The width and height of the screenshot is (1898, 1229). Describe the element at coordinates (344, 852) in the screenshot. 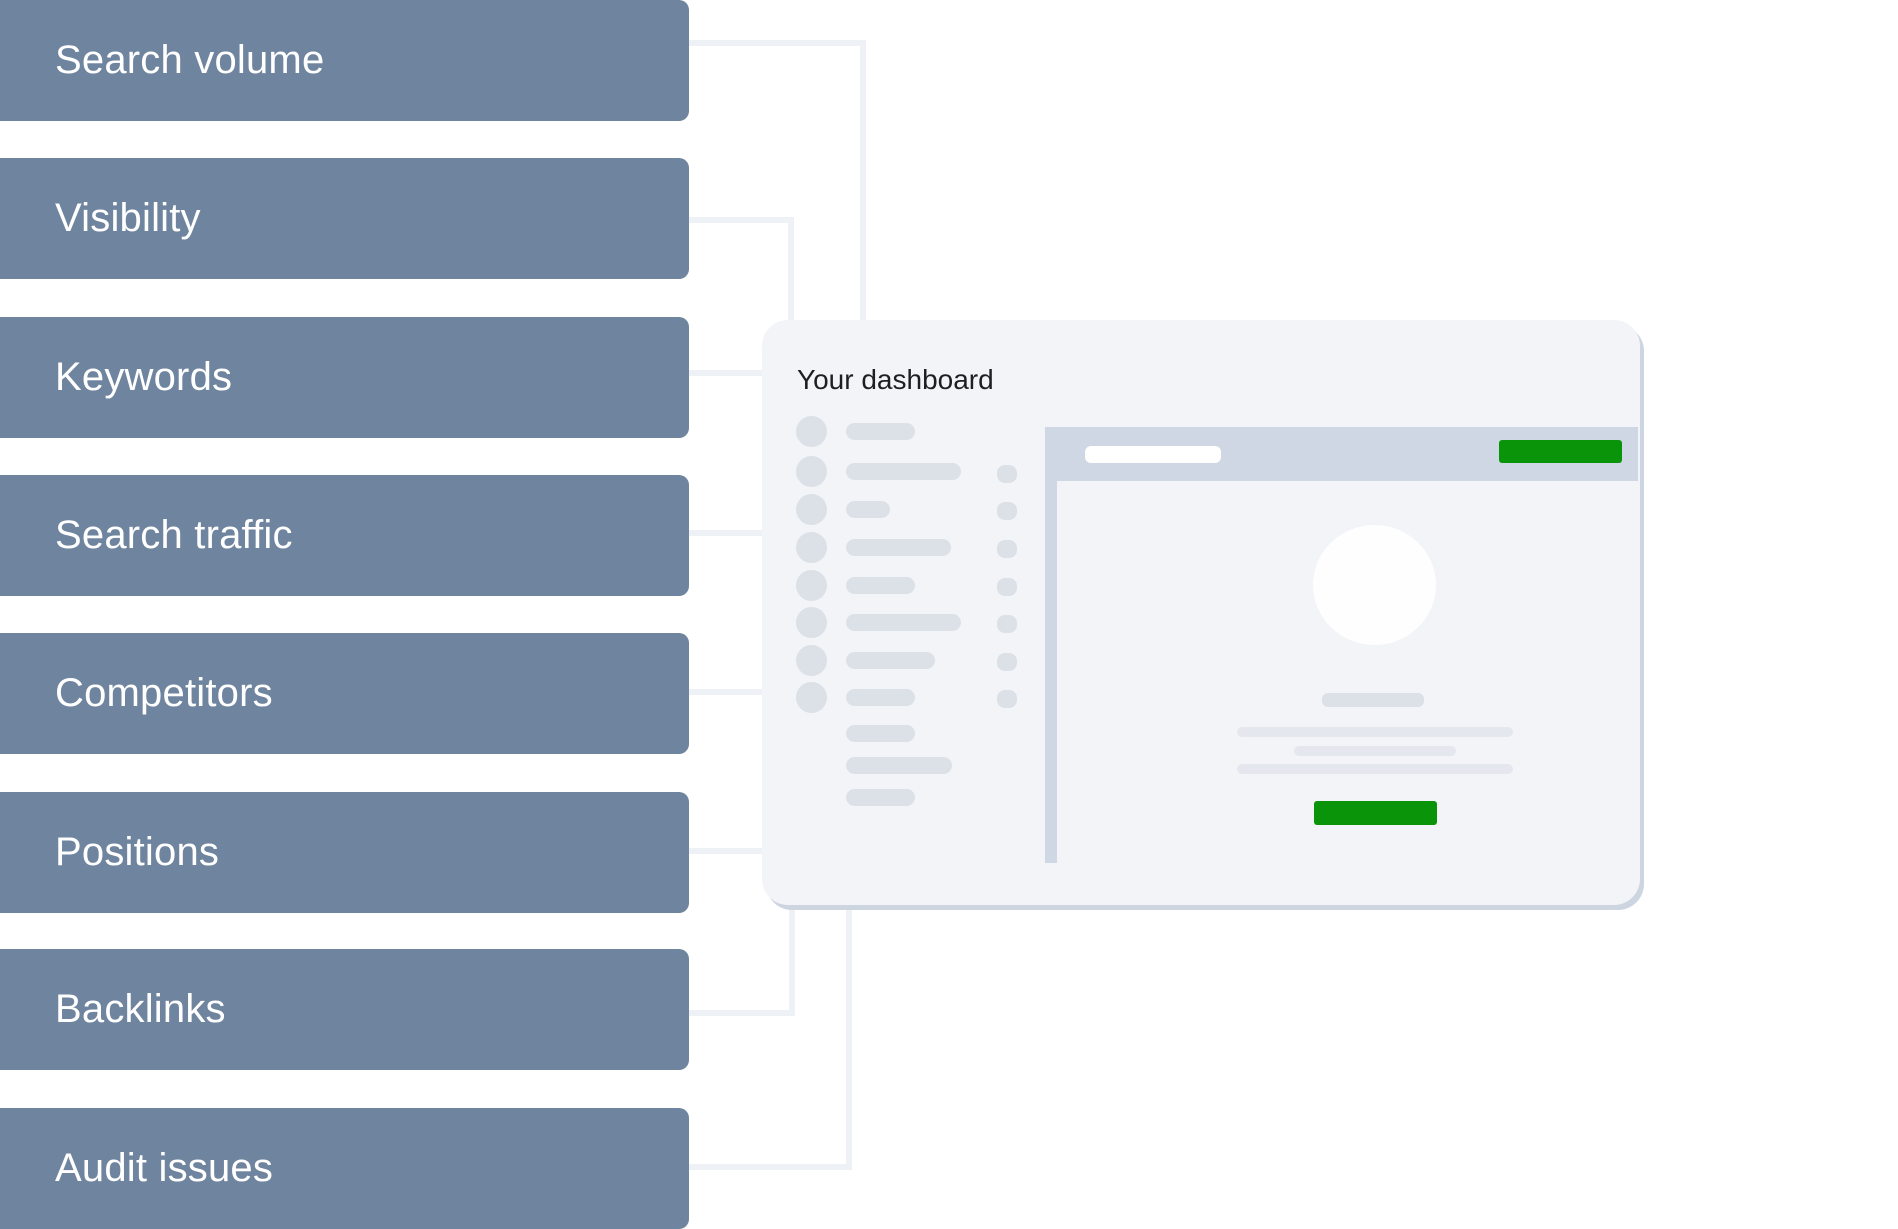

I see `metric-positions: Positions` at that location.